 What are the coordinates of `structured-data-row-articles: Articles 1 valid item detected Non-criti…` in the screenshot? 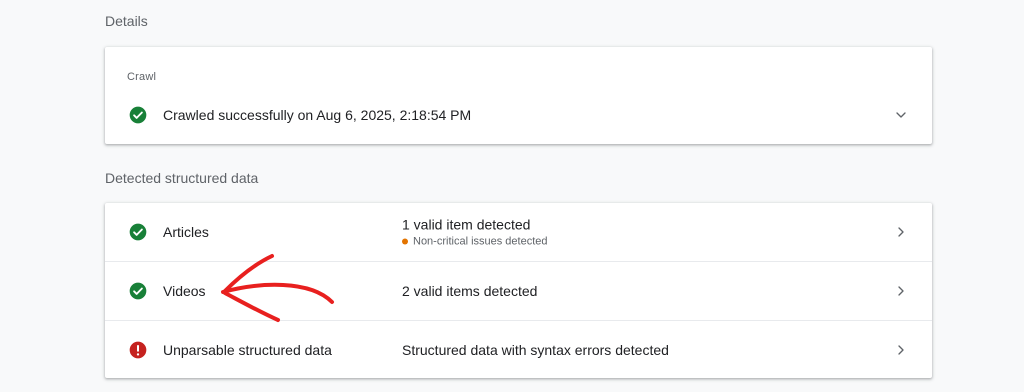 It's located at (518, 232).